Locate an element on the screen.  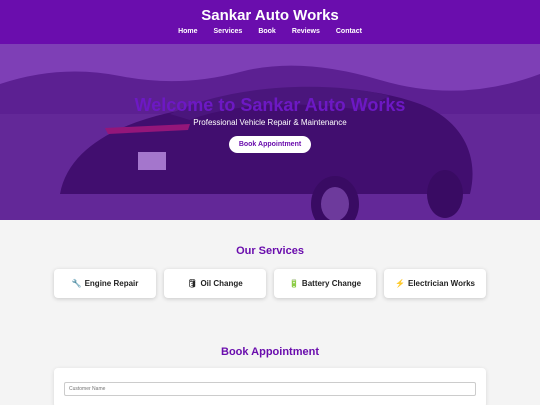
battery-icon: 🔋 is located at coordinates (293, 283).